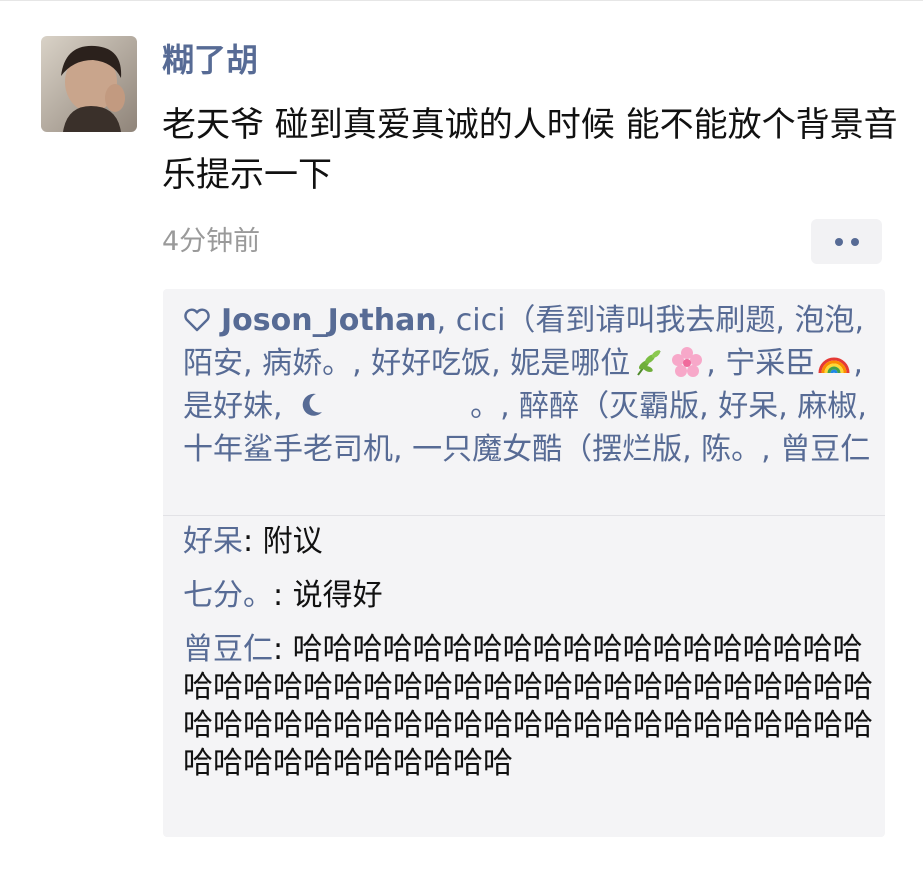 This screenshot has width=923, height=870. Describe the element at coordinates (616, 320) in the screenshot. I see `liker-name: cici（看到请叫我去刷题` at that location.